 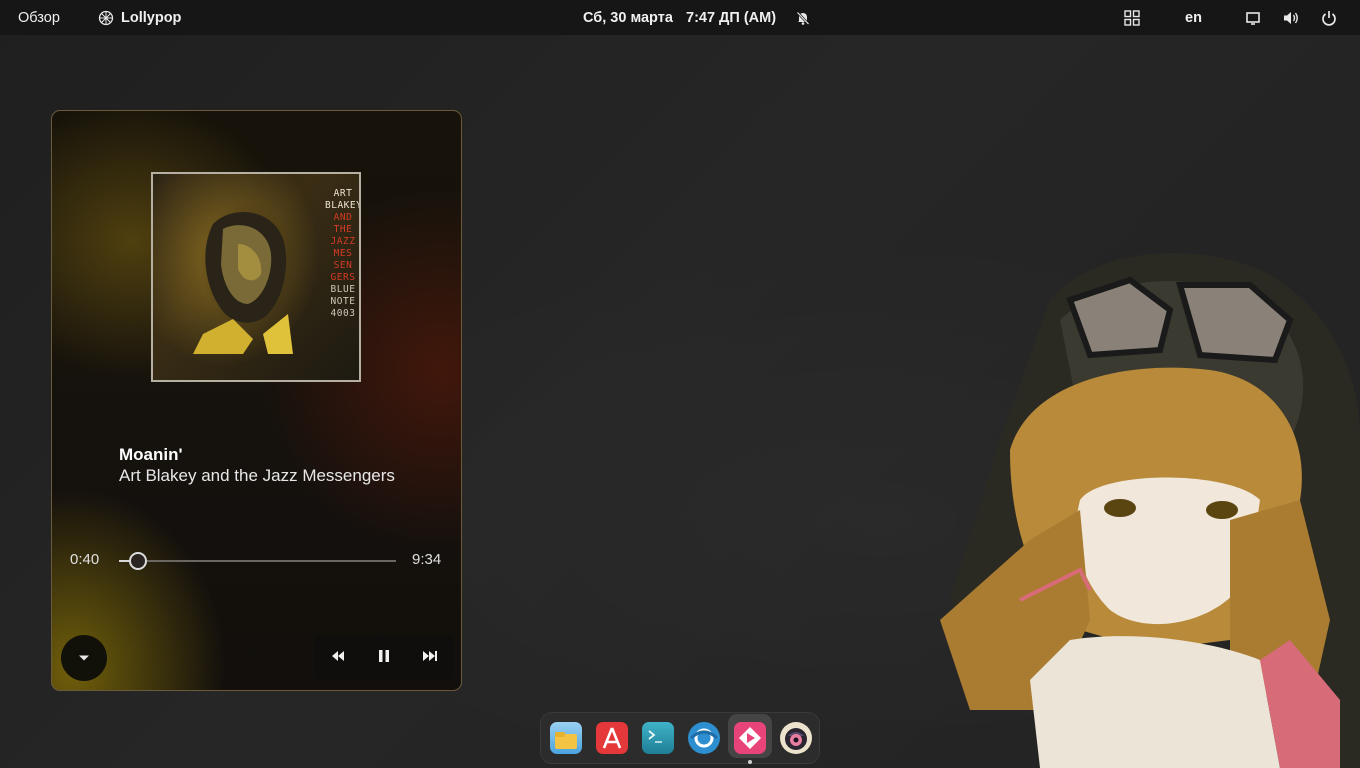 I want to click on dock-item-terminal, so click(x=658, y=738).